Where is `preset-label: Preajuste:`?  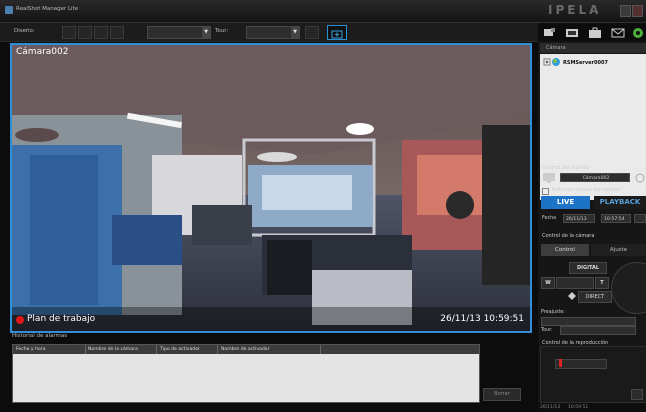
preset-label: Preajuste: is located at coordinates (553, 312).